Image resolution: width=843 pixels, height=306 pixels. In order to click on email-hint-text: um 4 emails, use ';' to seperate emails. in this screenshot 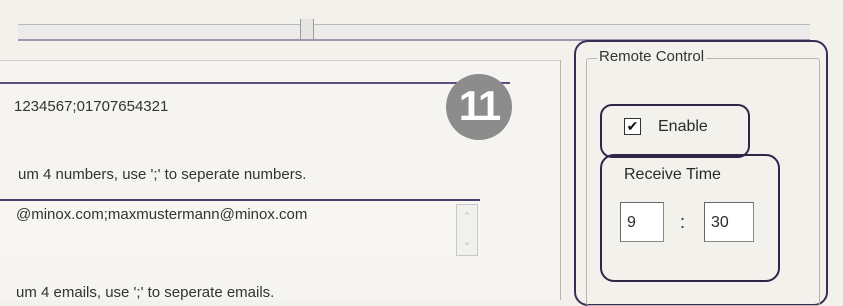, I will do `click(145, 292)`.